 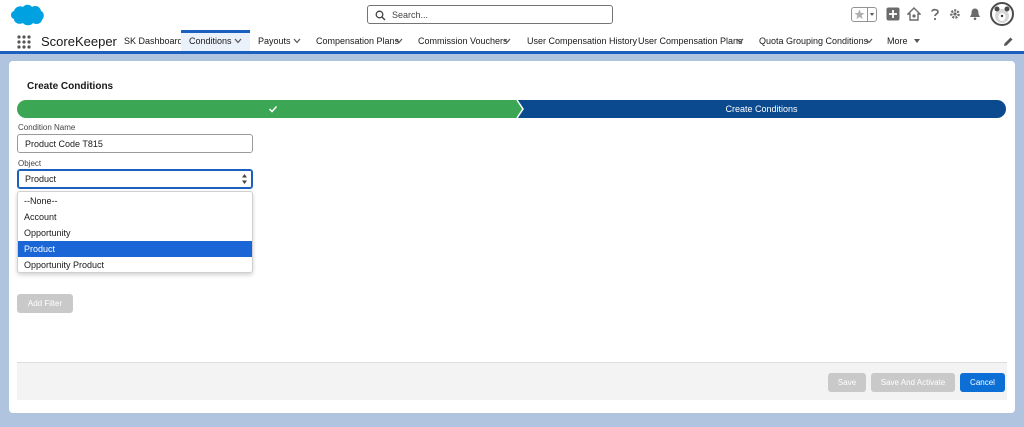 What do you see at coordinates (380, 15) in the screenshot?
I see `search-icon` at bounding box center [380, 15].